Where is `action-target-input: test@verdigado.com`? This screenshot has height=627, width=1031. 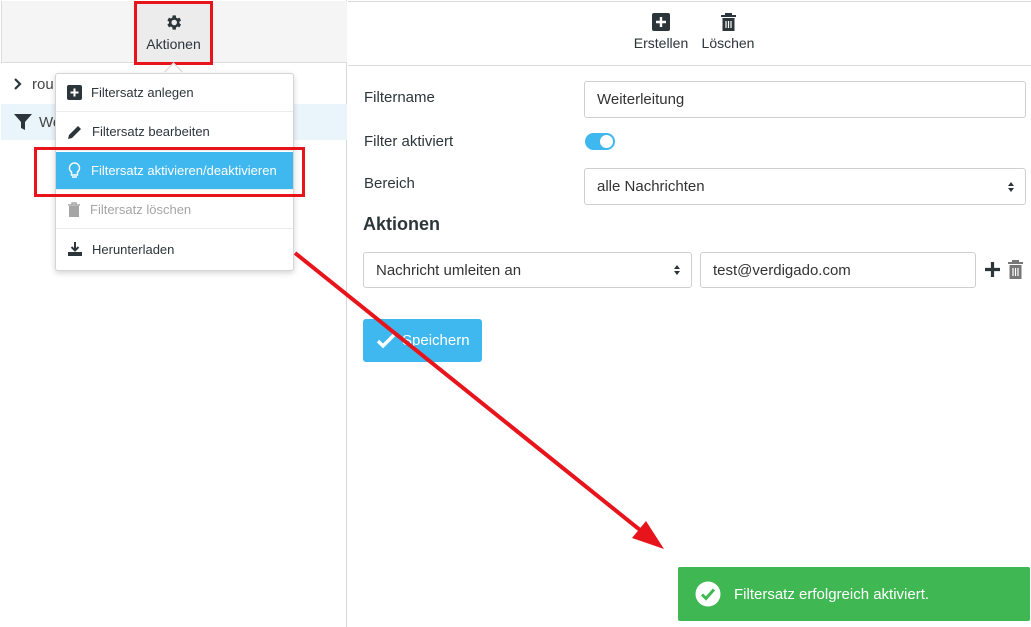
action-target-input: test@verdigado.com is located at coordinates (838, 270).